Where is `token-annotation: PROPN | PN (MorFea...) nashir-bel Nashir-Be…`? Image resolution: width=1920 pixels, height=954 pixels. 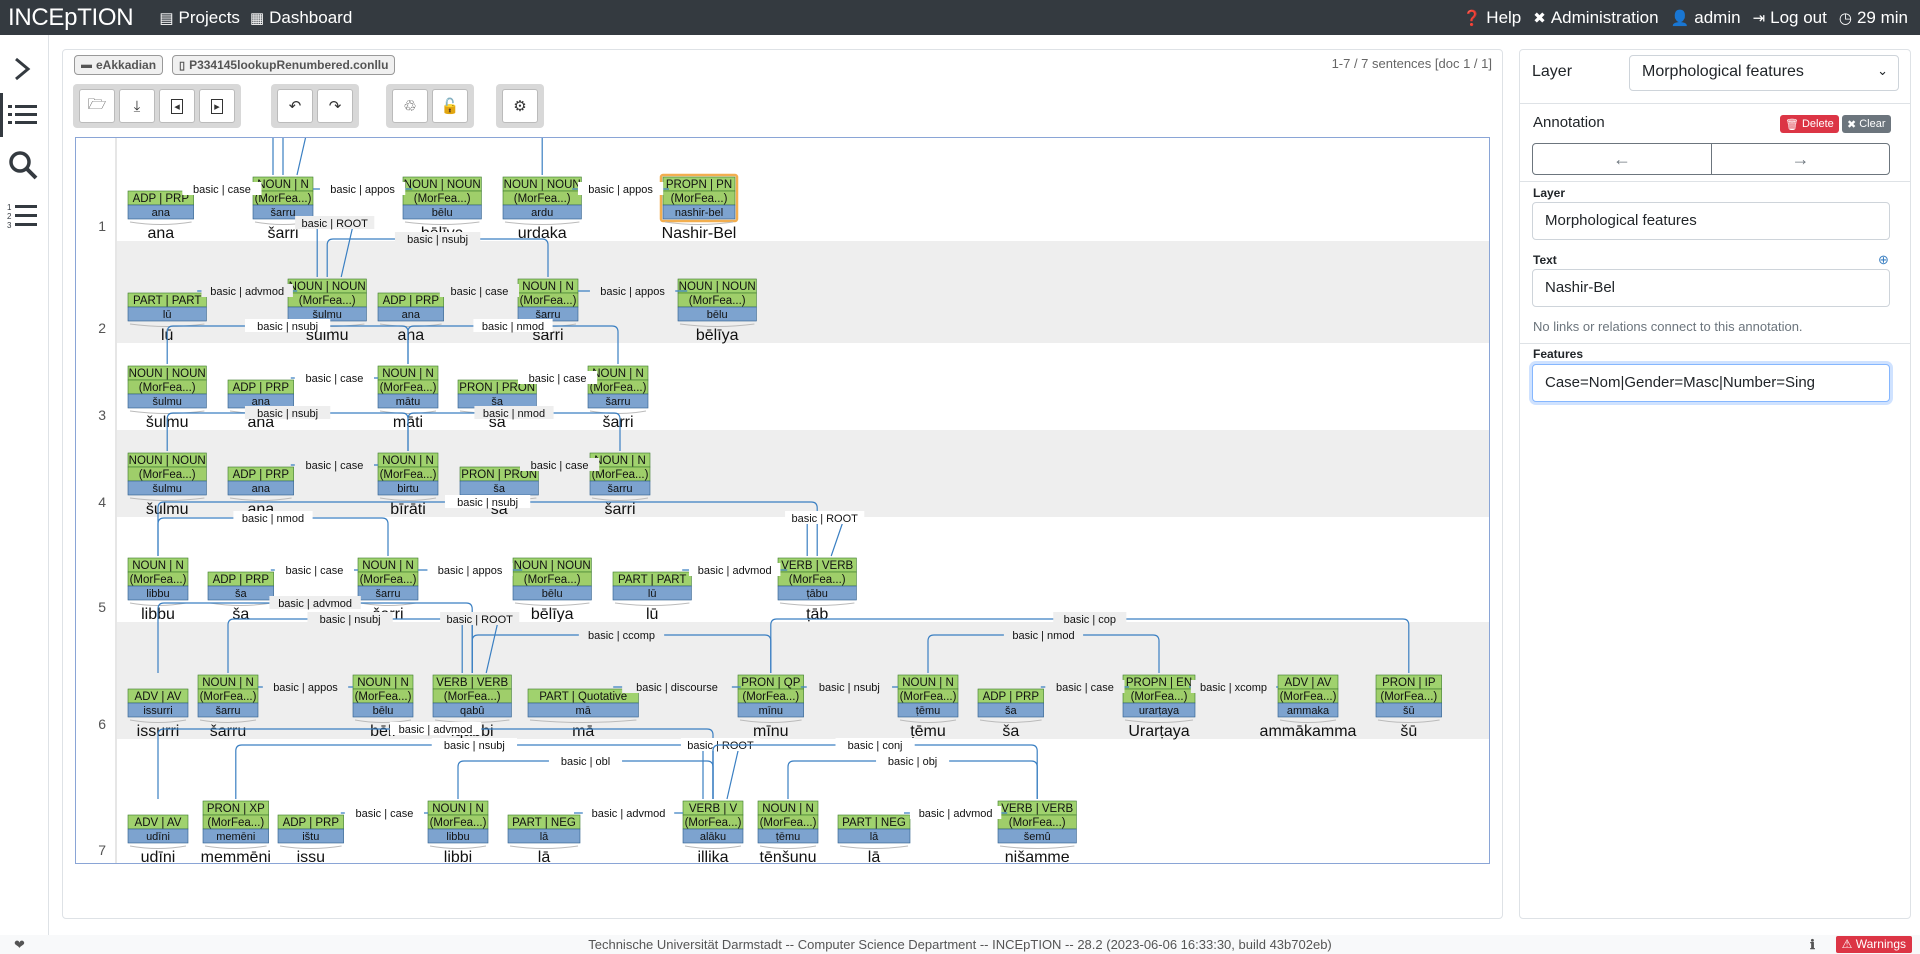
token-annotation: PROPN | PN (MorFea...) nashir-bel Nashir-Be… is located at coordinates (699, 207).